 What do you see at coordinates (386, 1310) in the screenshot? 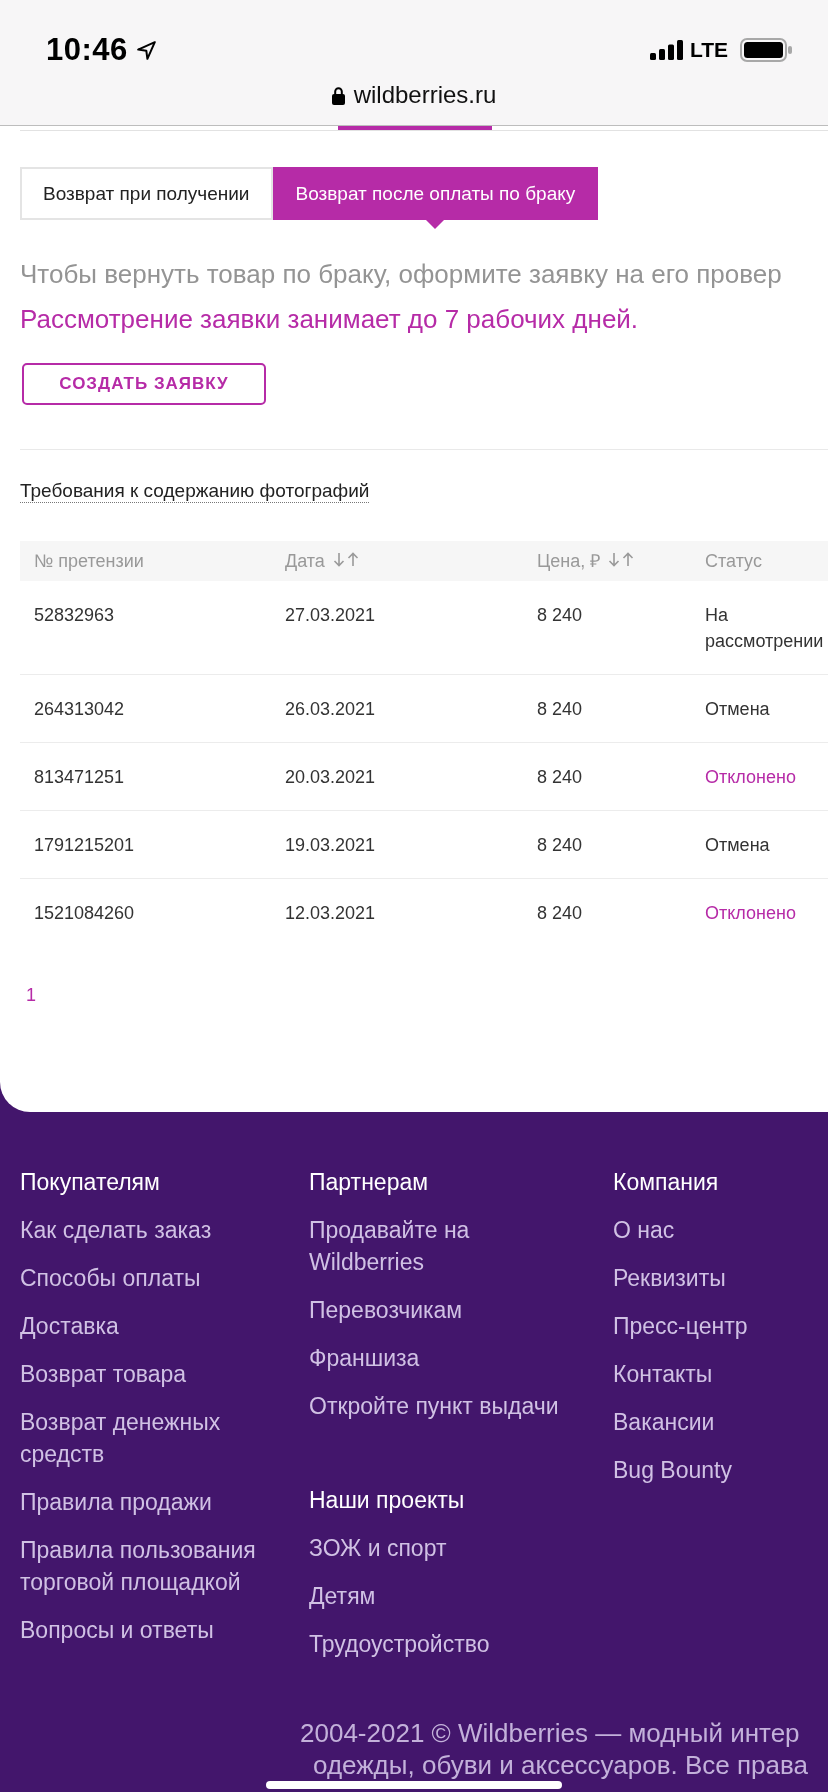
I see `footer-link: Перевозчикам` at bounding box center [386, 1310].